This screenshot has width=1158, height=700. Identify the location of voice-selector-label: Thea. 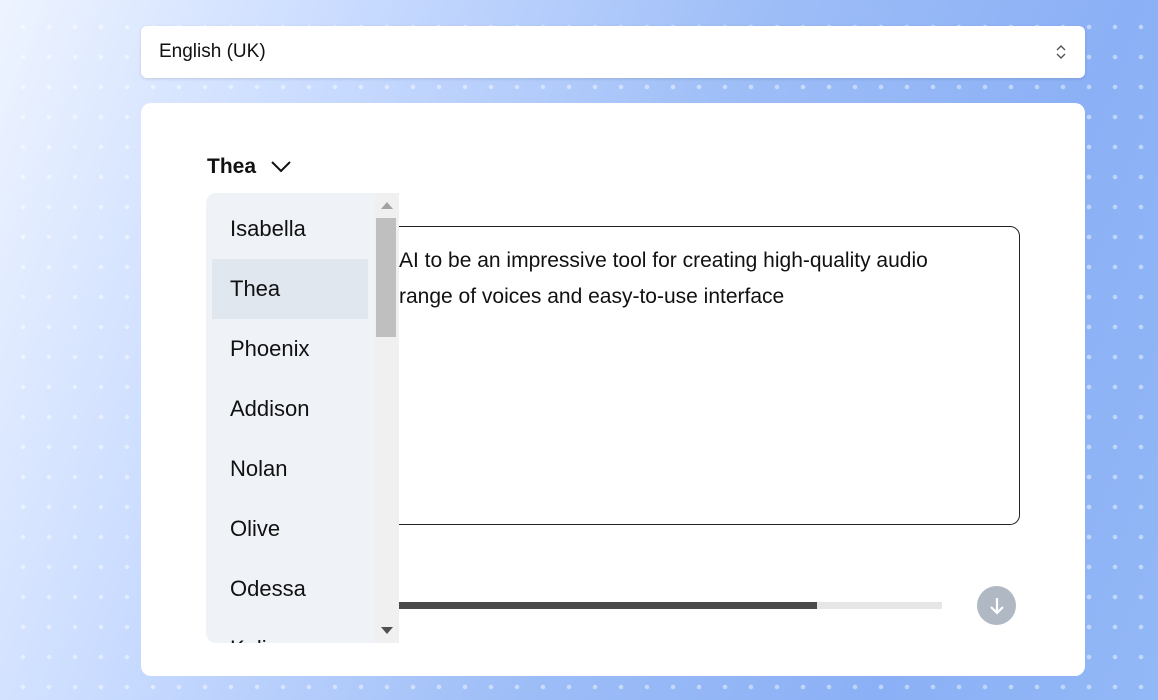
(232, 166).